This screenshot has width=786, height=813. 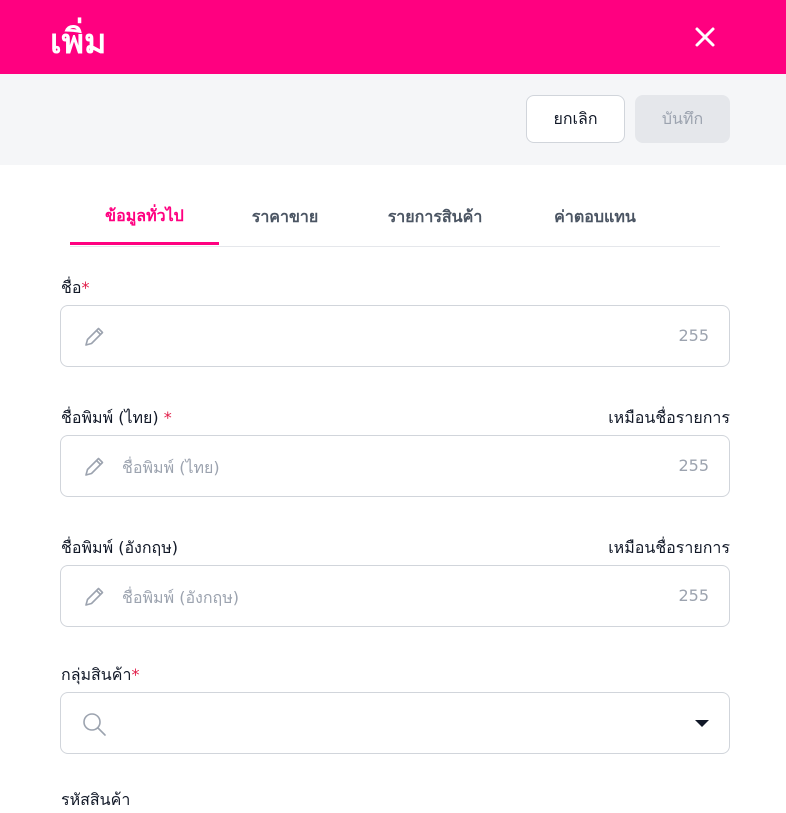 What do you see at coordinates (100, 674) in the screenshot?
I see `group-label: กลุ่มสินค้า*` at bounding box center [100, 674].